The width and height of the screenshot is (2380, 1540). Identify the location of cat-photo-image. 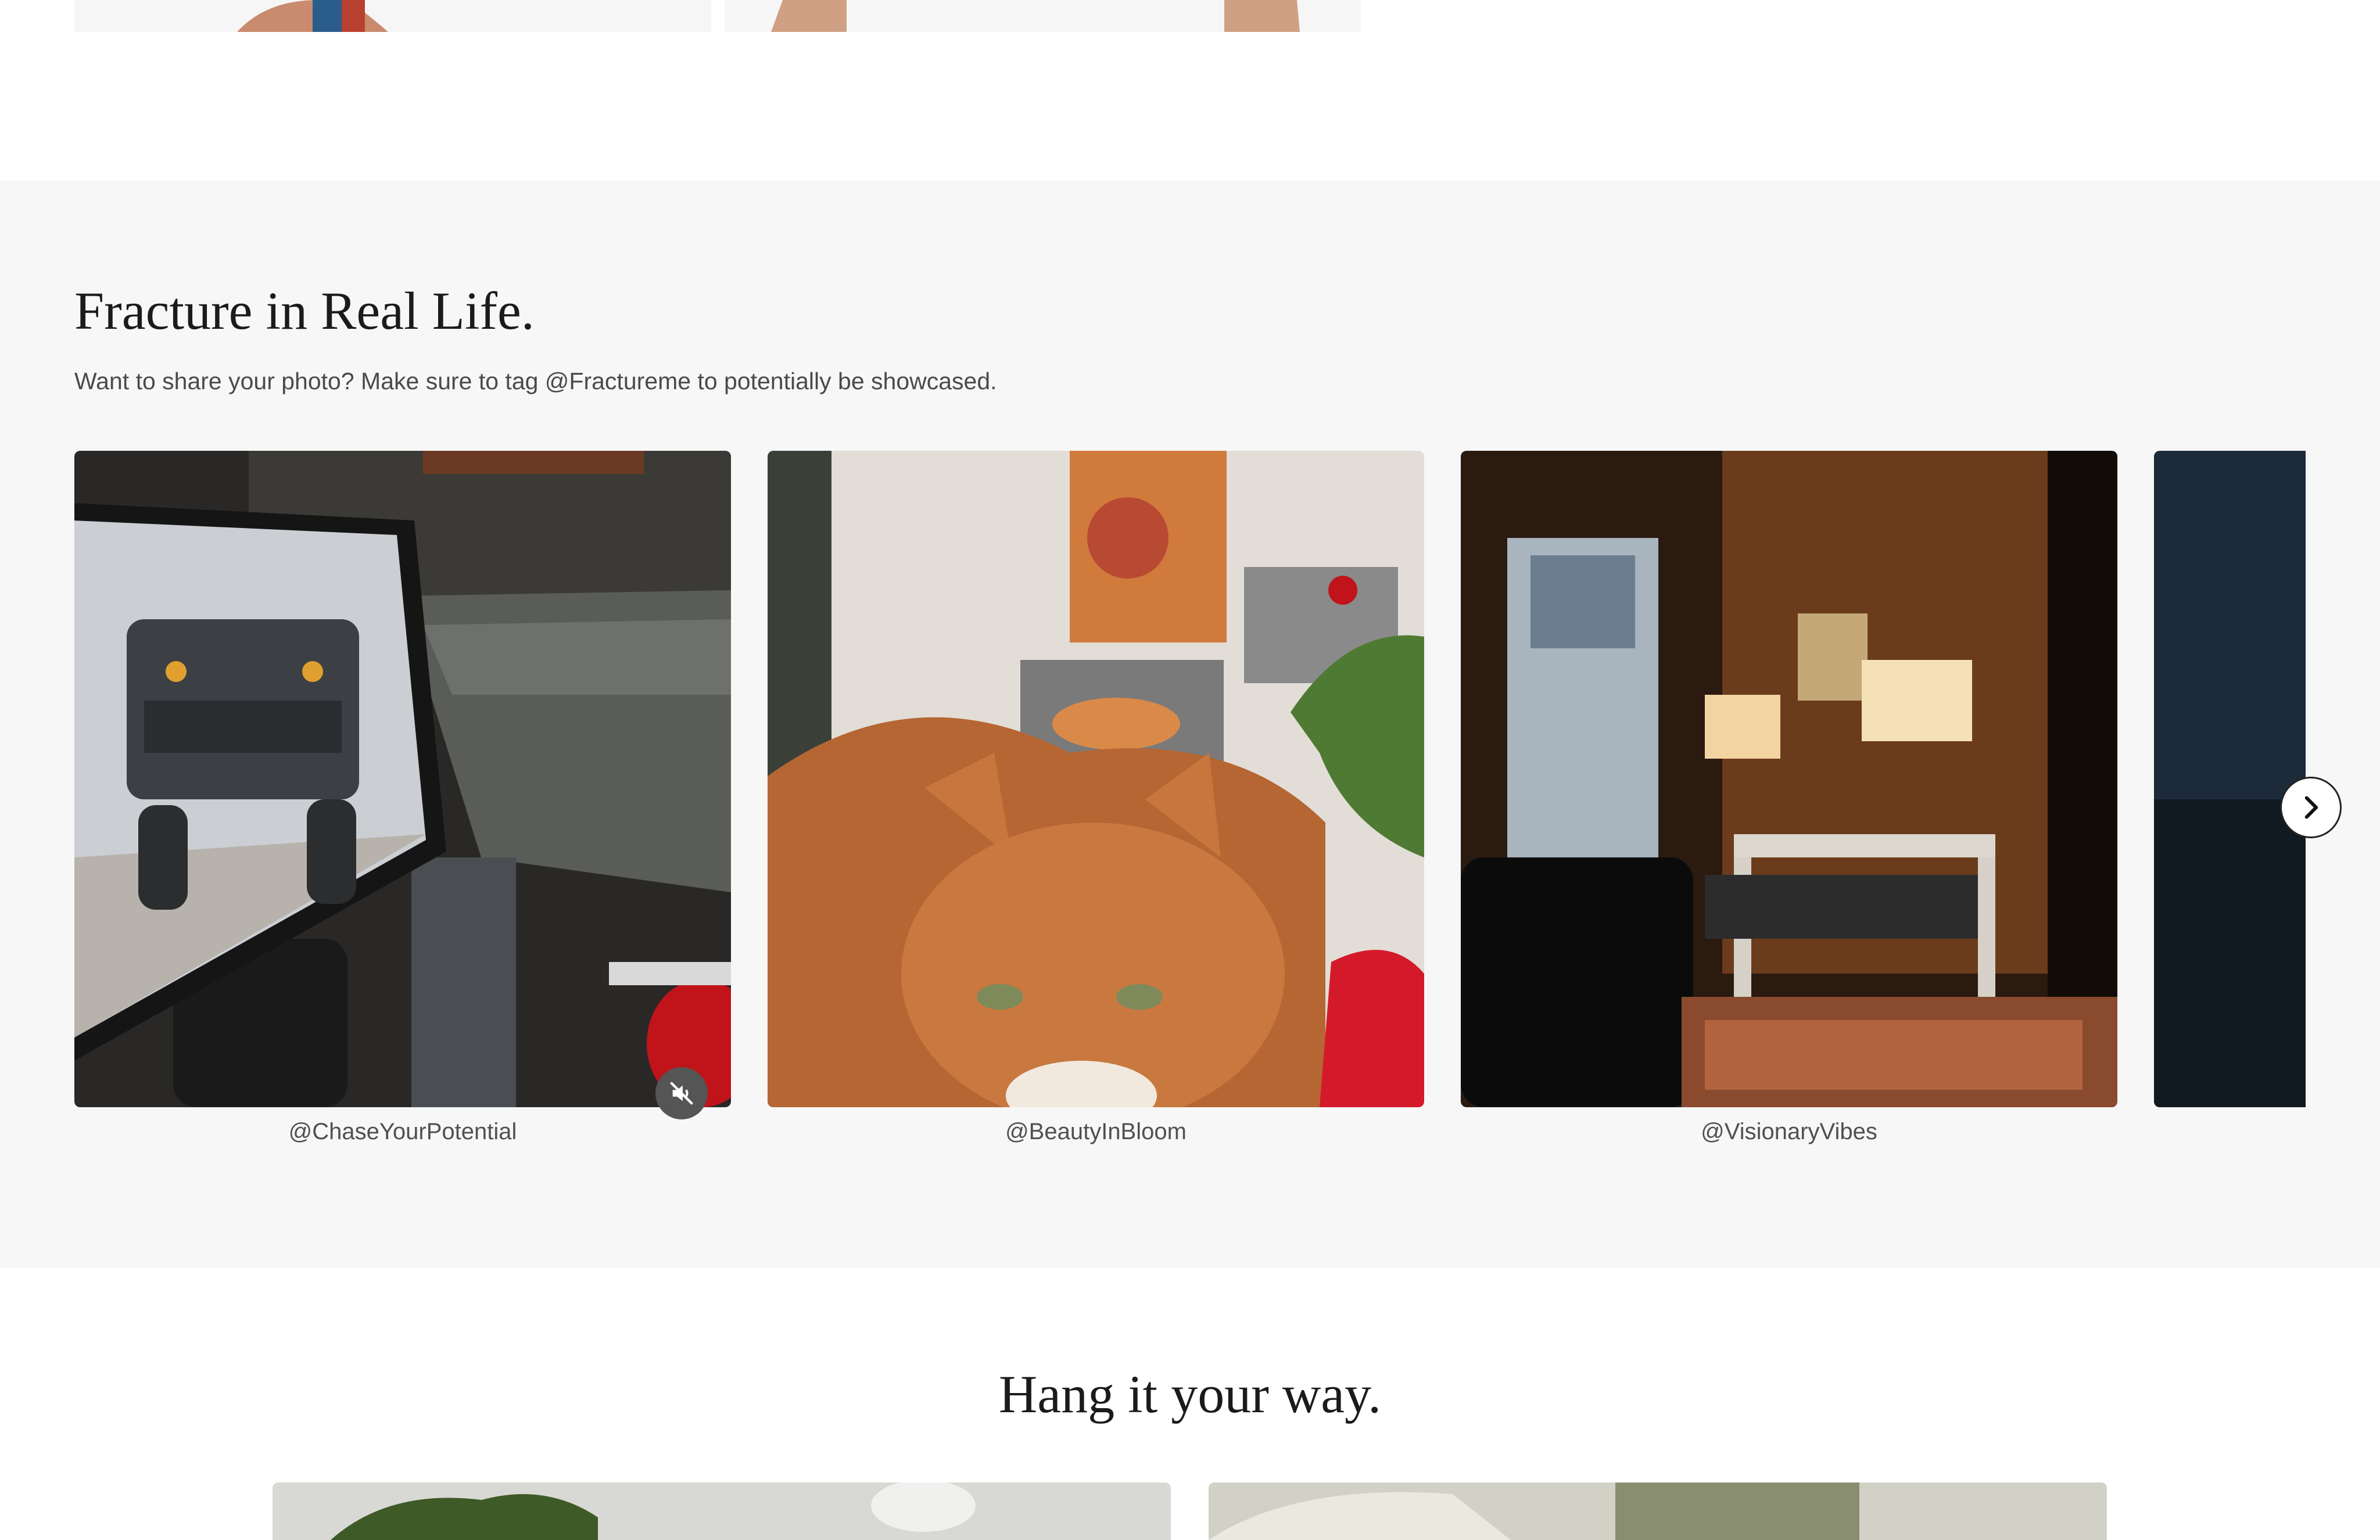
(1096, 779).